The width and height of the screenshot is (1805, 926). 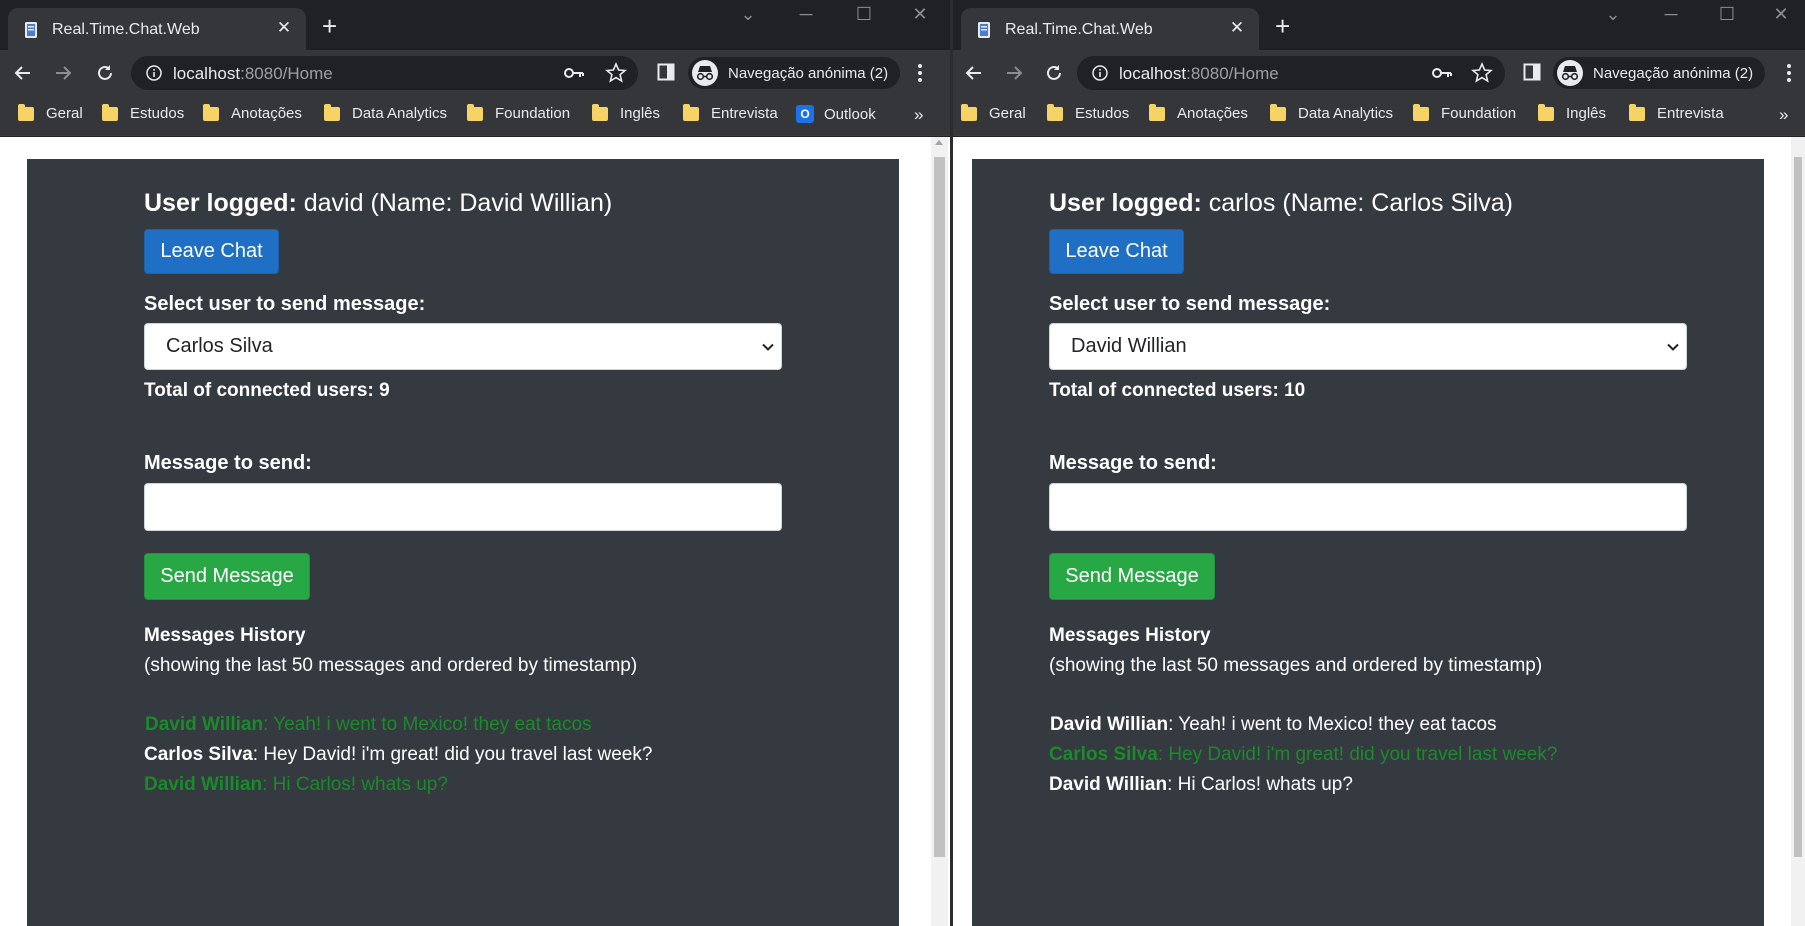 I want to click on tab-title: Real.Time.Chat.Web, so click(x=1079, y=29).